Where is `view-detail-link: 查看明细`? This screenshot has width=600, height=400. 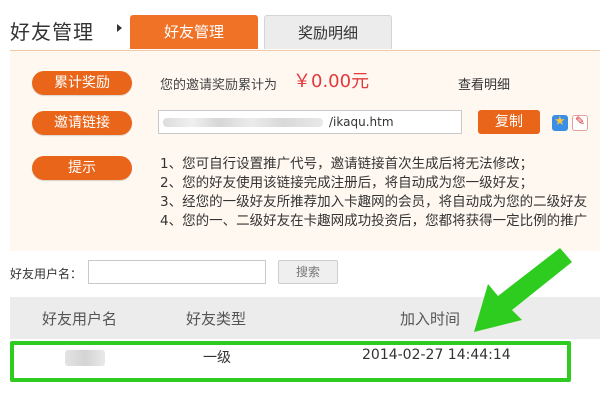
view-detail-link: 查看明细 is located at coordinates (484, 83).